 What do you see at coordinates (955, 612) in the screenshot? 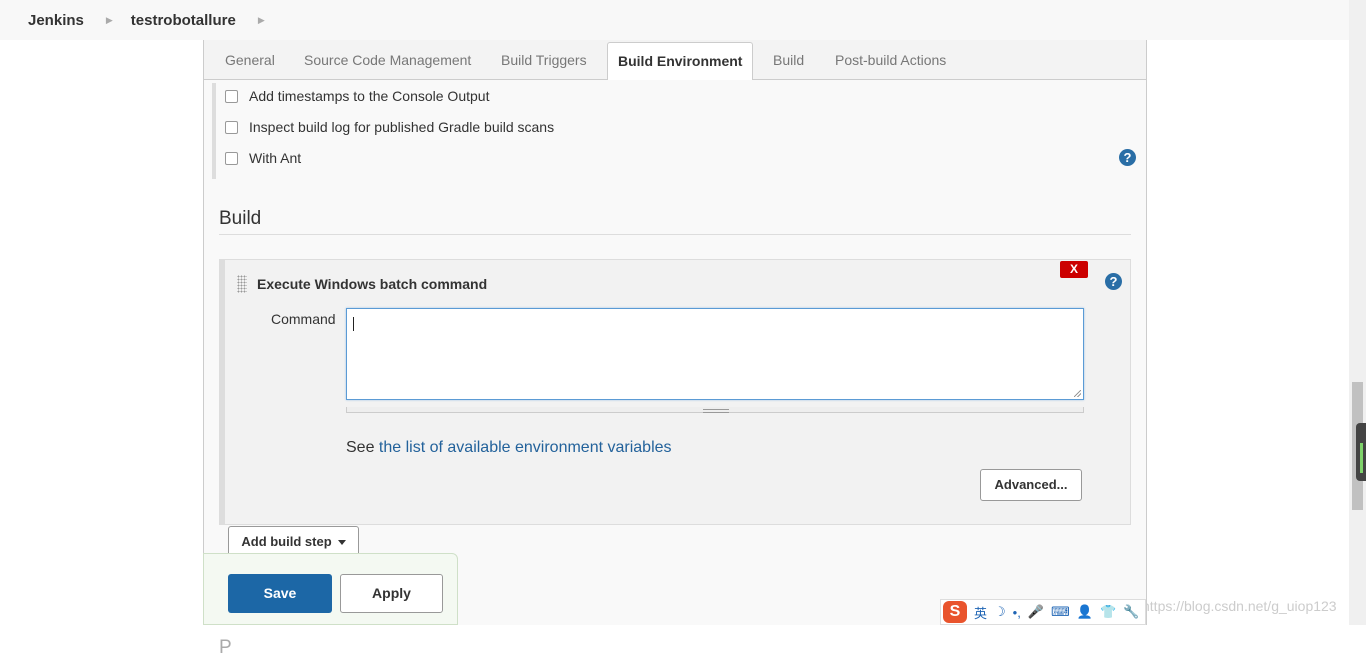
I see `sogou-logo-icon: S` at bounding box center [955, 612].